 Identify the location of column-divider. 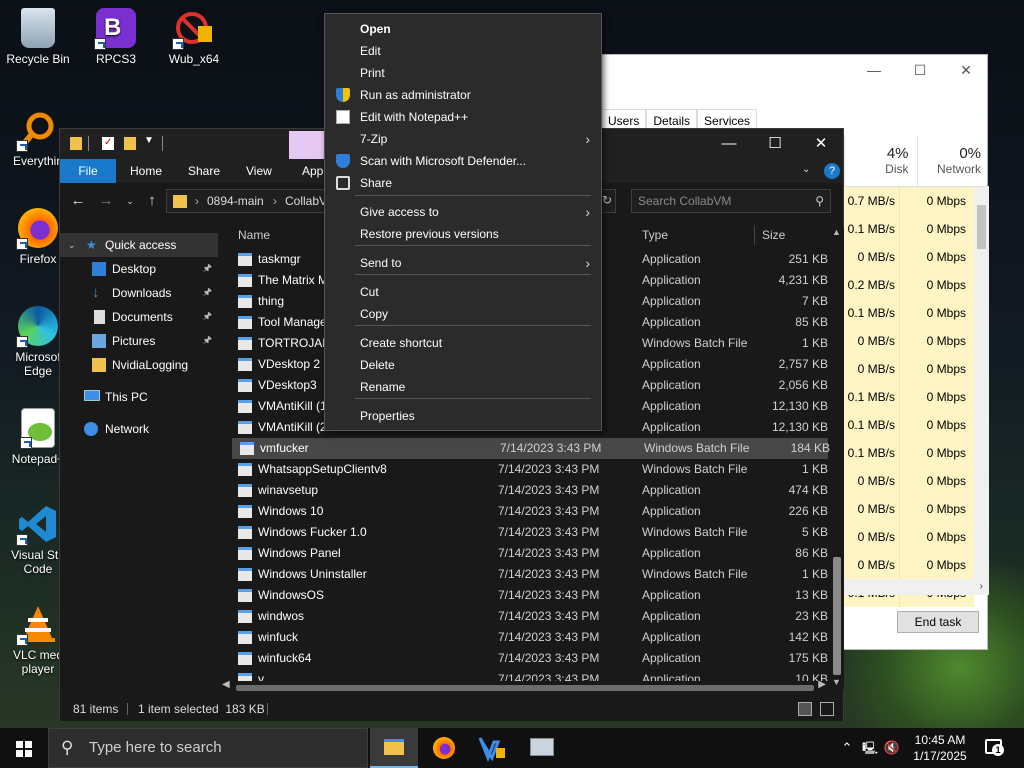
(754, 235).